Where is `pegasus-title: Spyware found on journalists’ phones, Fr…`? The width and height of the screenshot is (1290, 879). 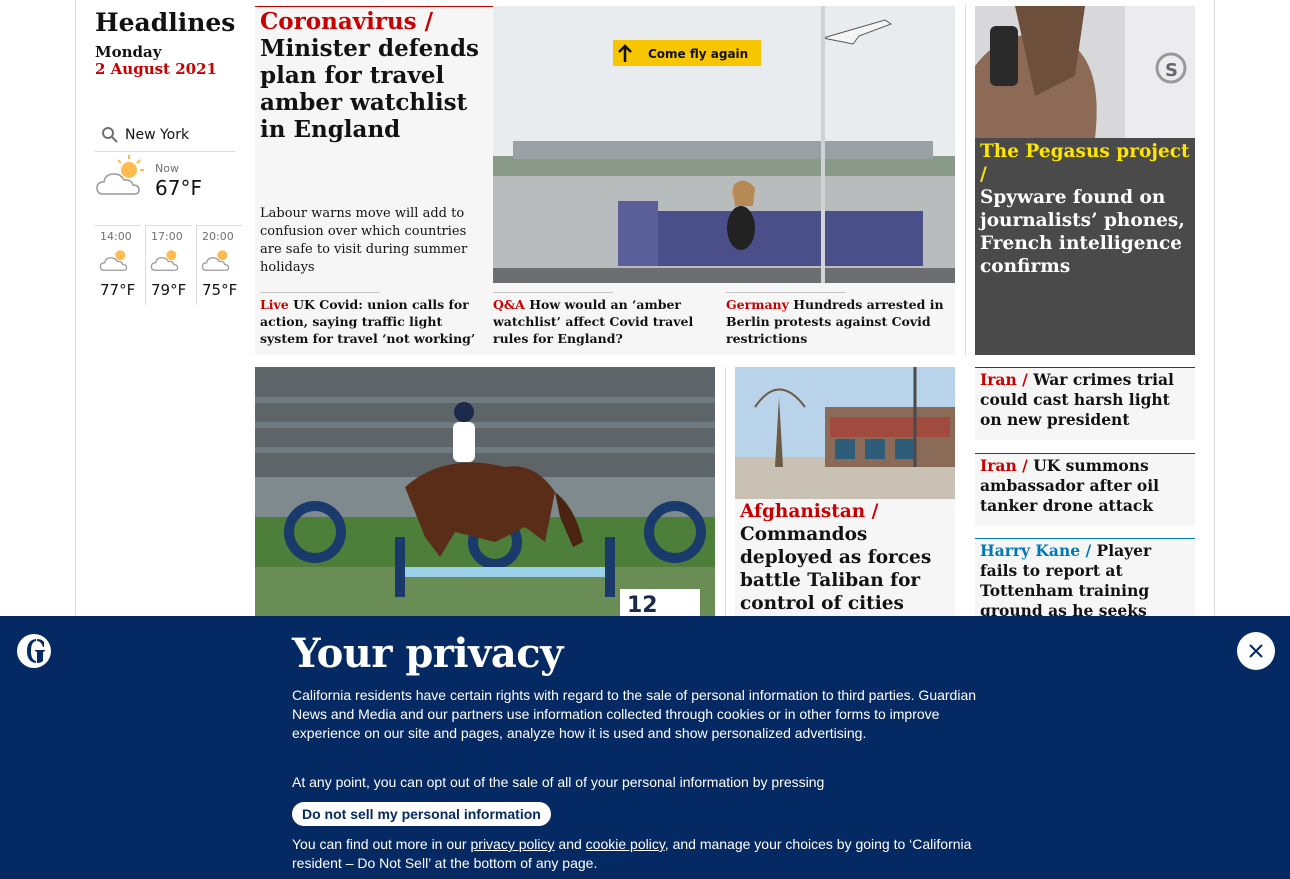
pegasus-title: Spyware found on journalists’ phones, Fr… is located at coordinates (1082, 232).